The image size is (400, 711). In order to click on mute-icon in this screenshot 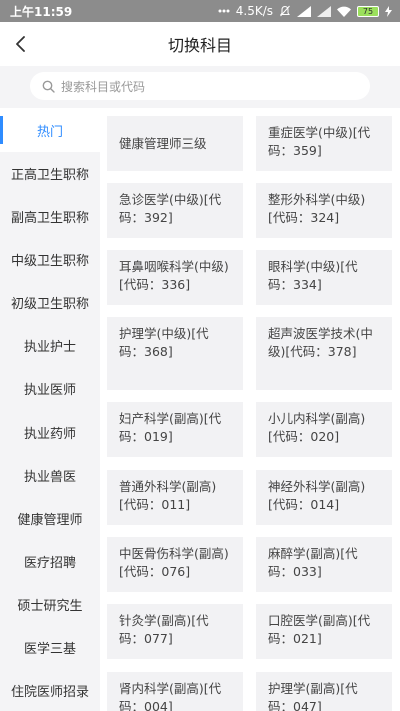, I will do `click(285, 11)`.